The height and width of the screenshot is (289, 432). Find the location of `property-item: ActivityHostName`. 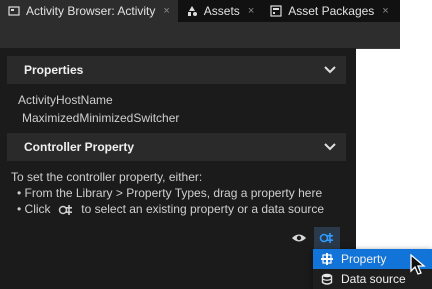

property-item: ActivityHostName is located at coordinates (65, 100).